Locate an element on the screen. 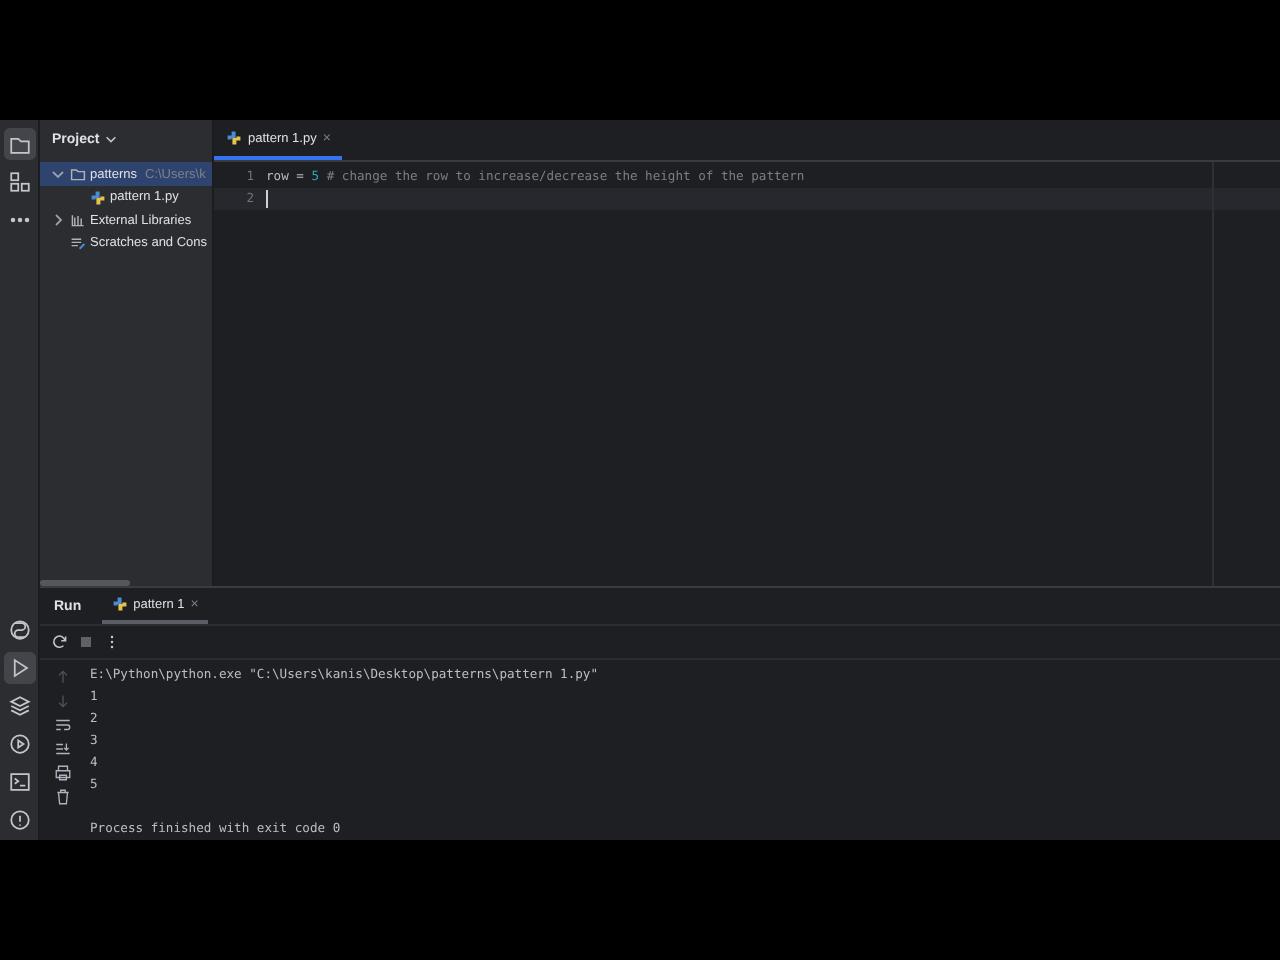 The image size is (1280, 960). scratch-icon is located at coordinates (78, 243).